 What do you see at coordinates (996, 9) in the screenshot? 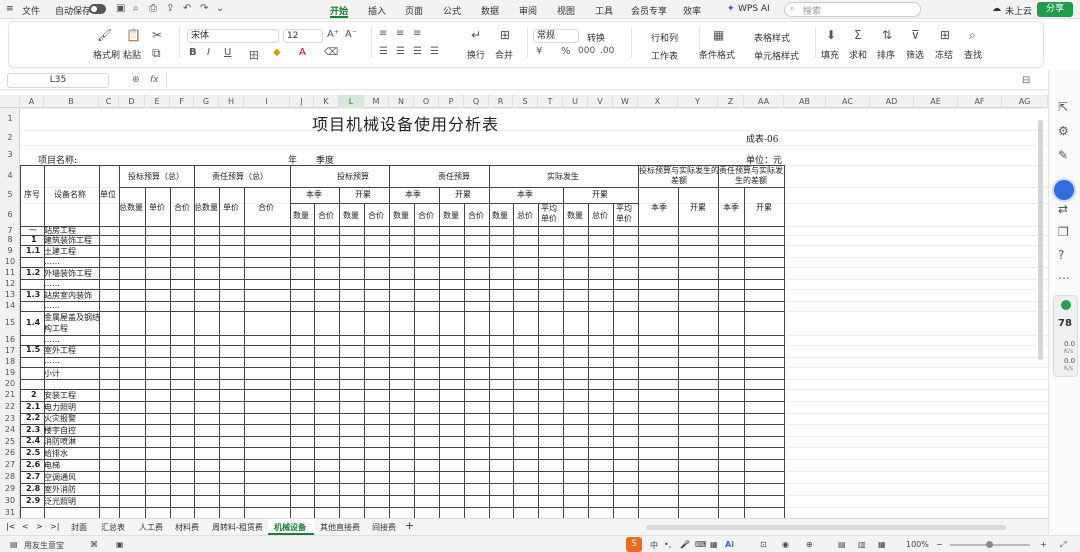
I see `cloud-icon: ☁` at bounding box center [996, 9].